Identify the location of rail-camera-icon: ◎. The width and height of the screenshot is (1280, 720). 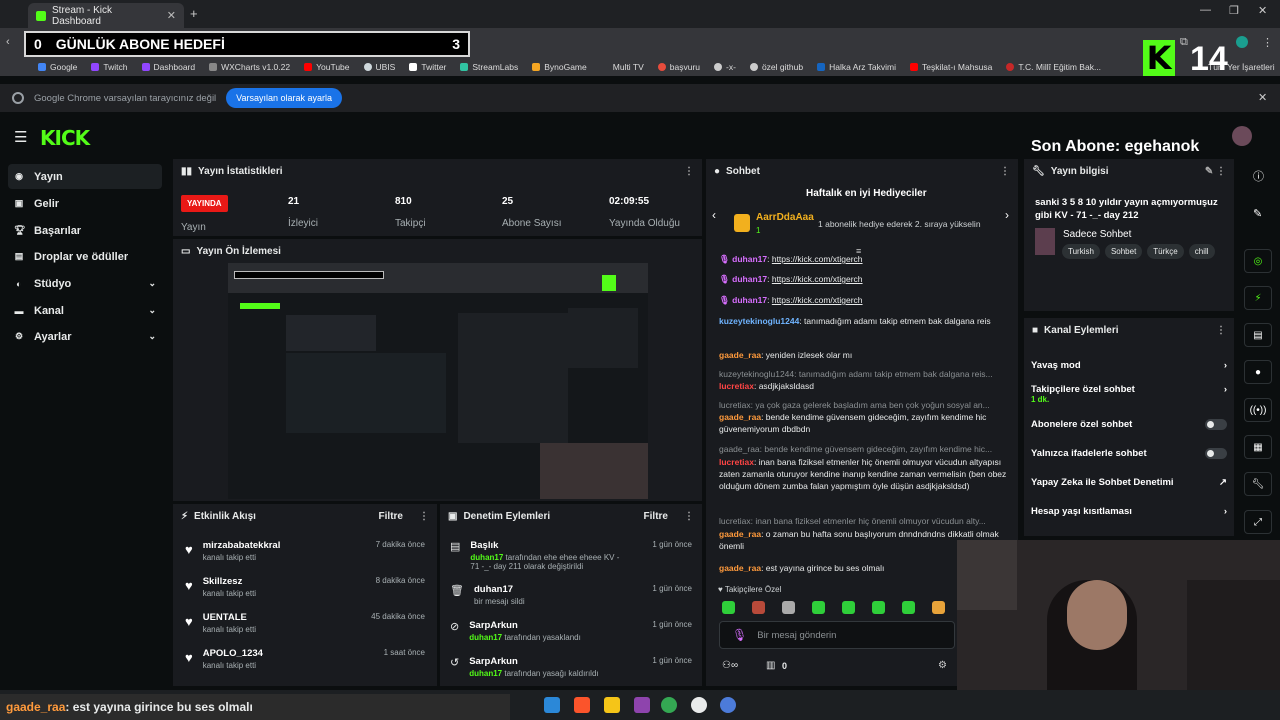
(1258, 261).